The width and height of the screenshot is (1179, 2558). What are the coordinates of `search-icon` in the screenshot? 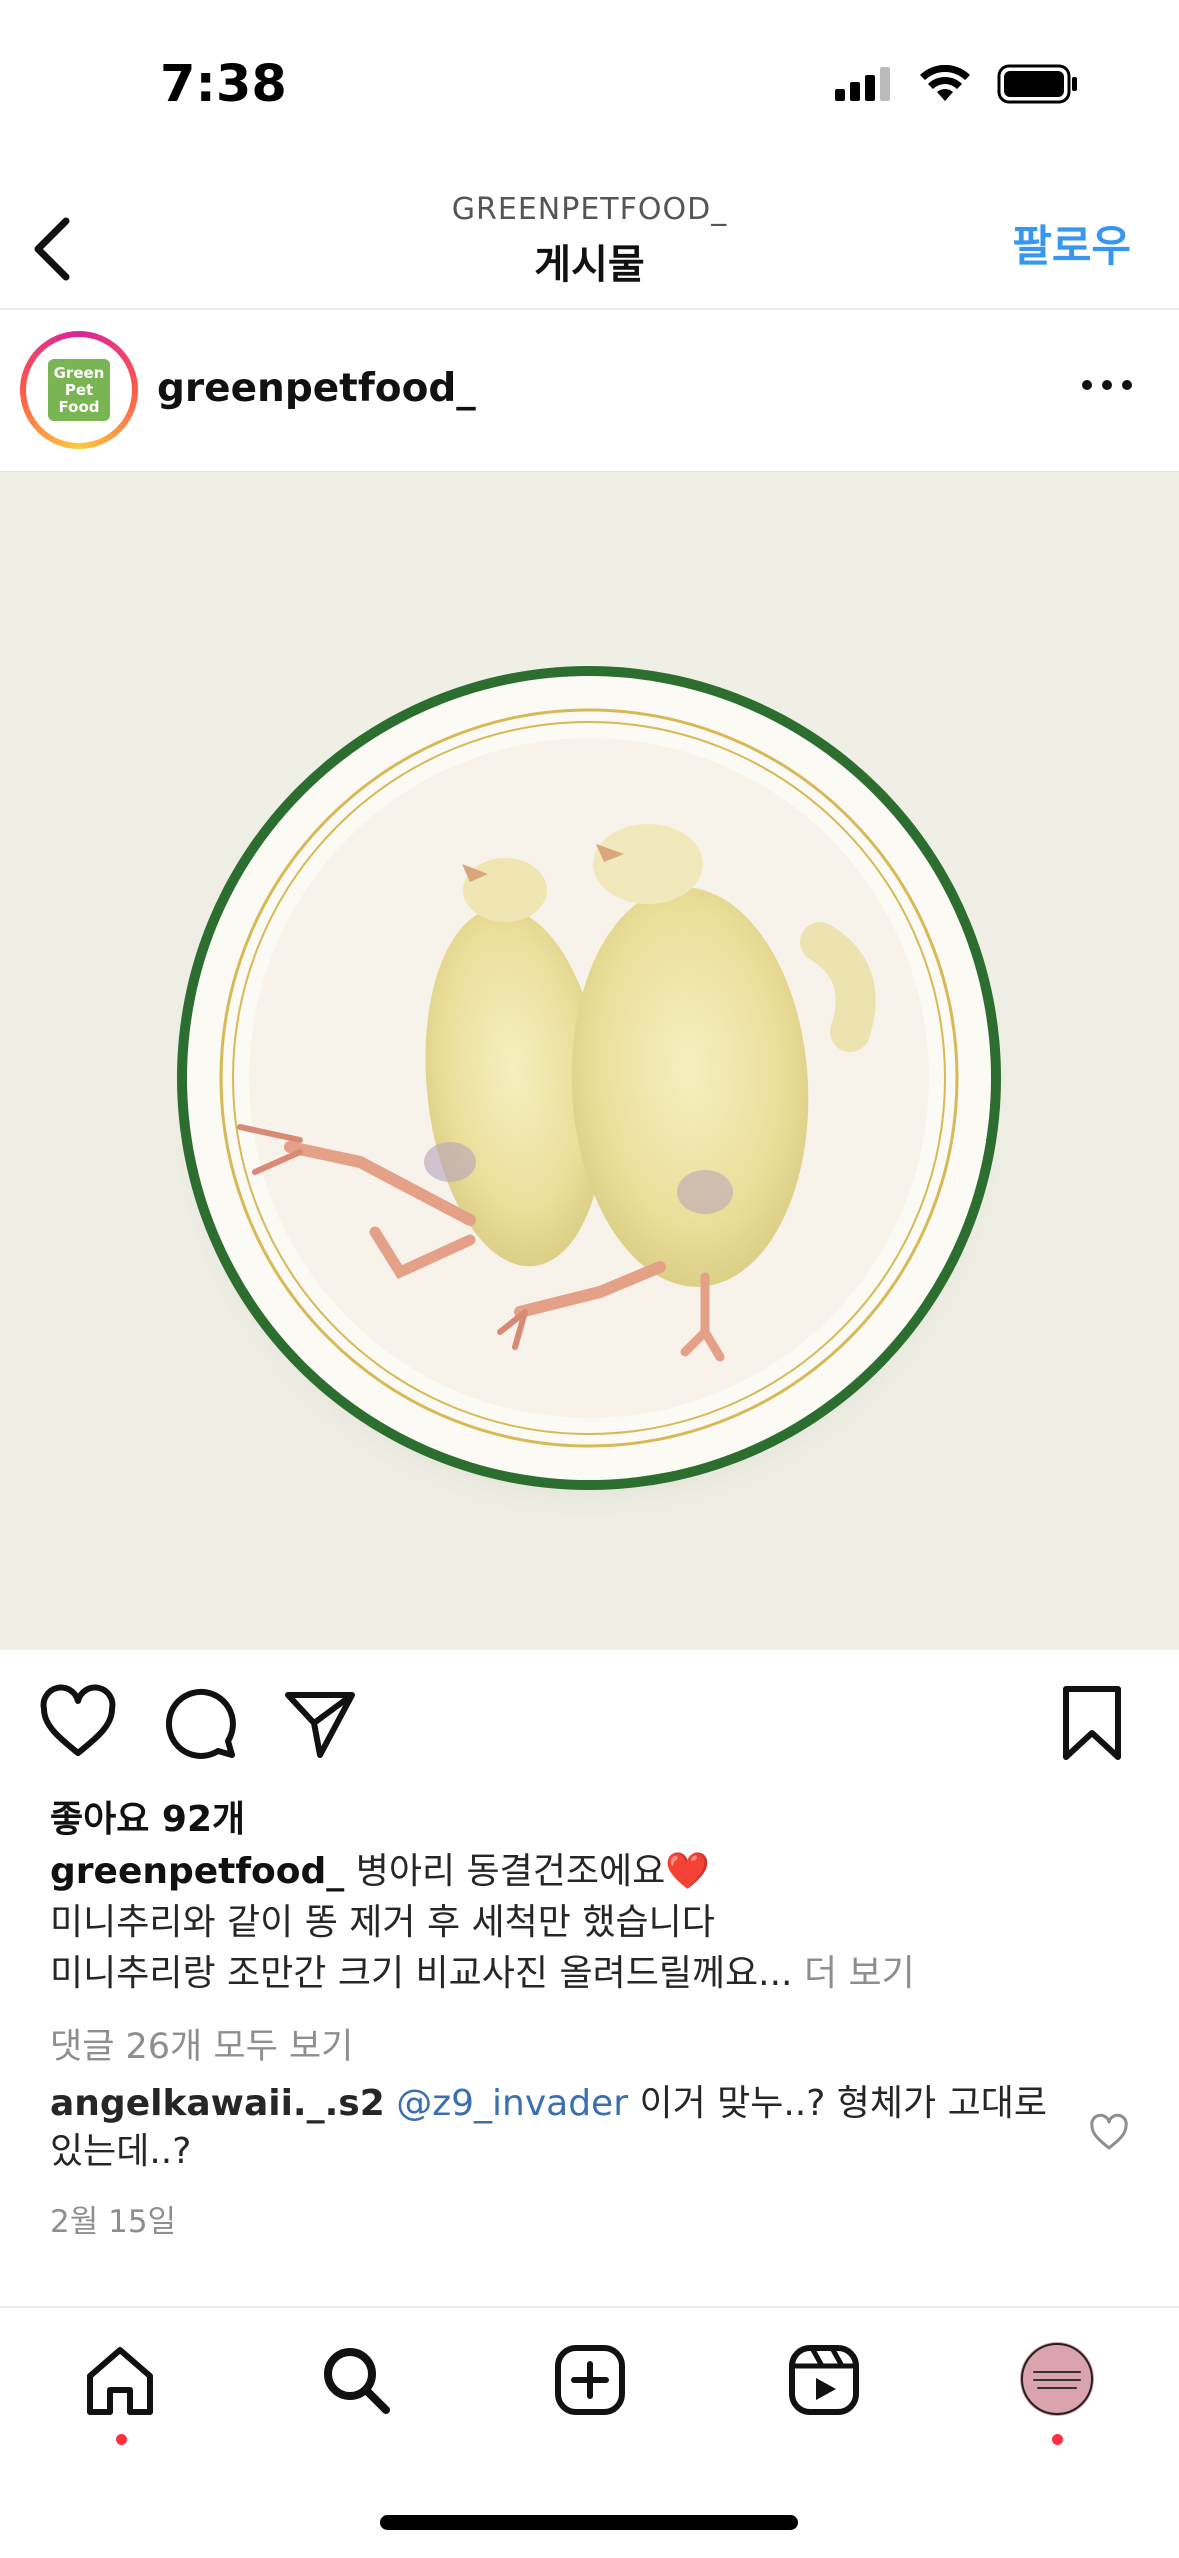 It's located at (357, 2381).